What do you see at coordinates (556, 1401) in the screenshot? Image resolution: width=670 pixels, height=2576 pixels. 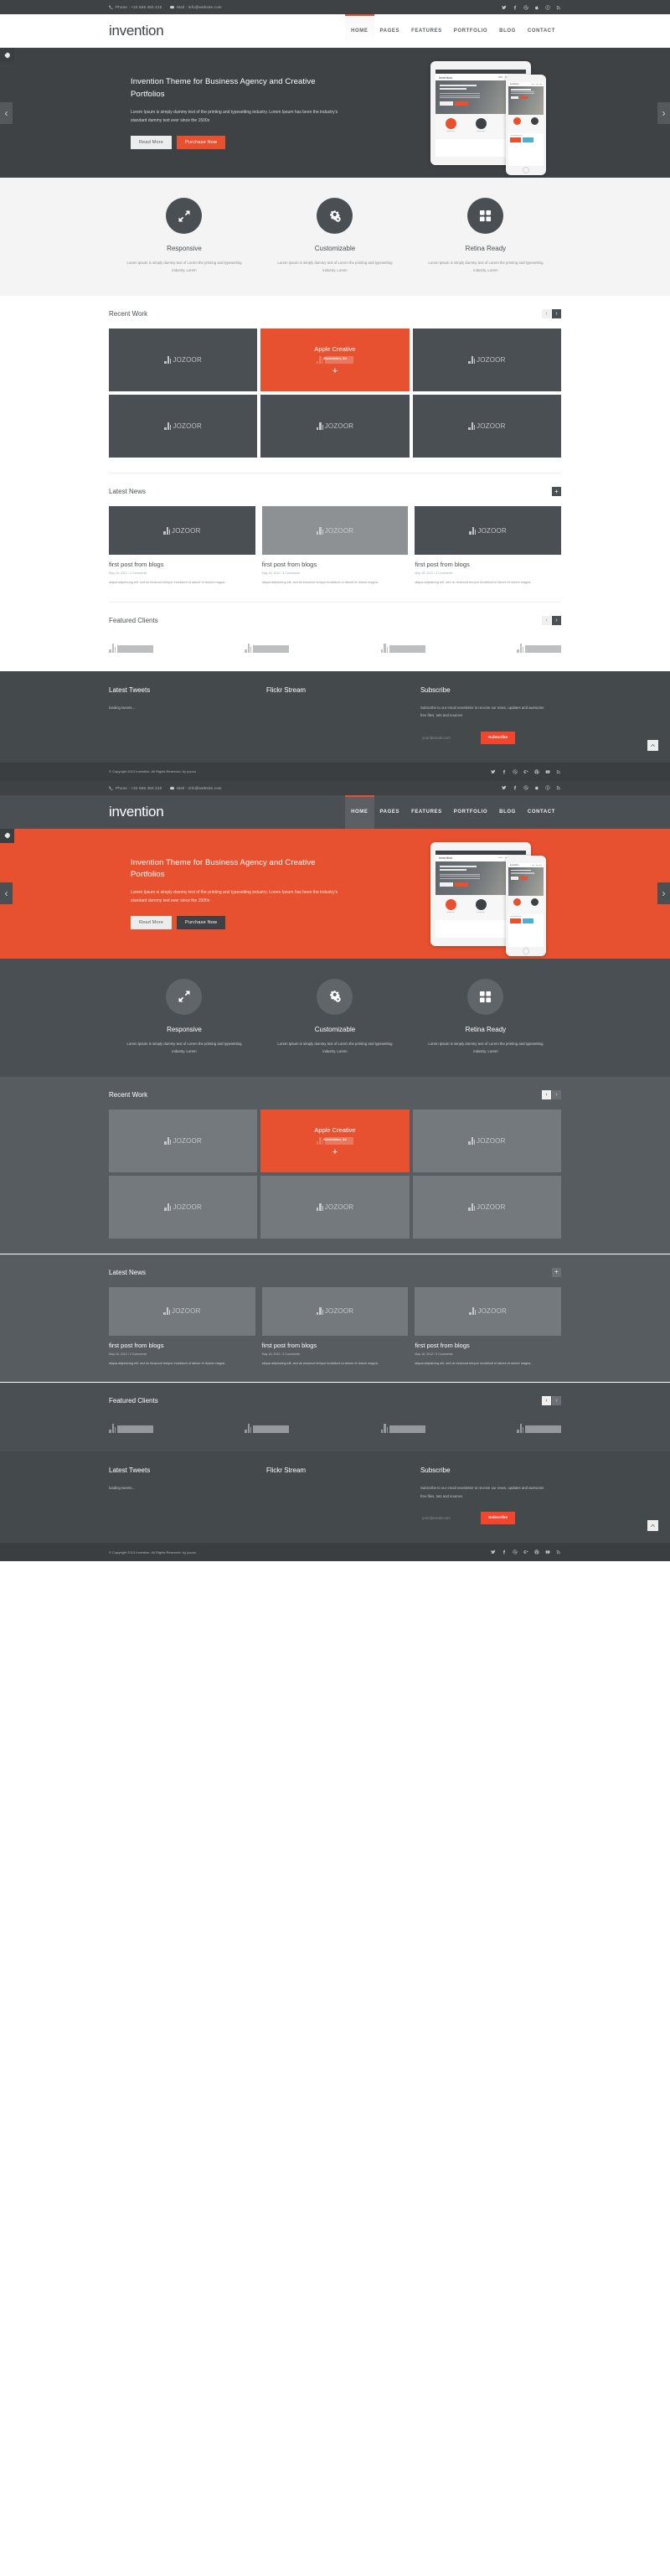 I see `clients-next-button: ›` at bounding box center [556, 1401].